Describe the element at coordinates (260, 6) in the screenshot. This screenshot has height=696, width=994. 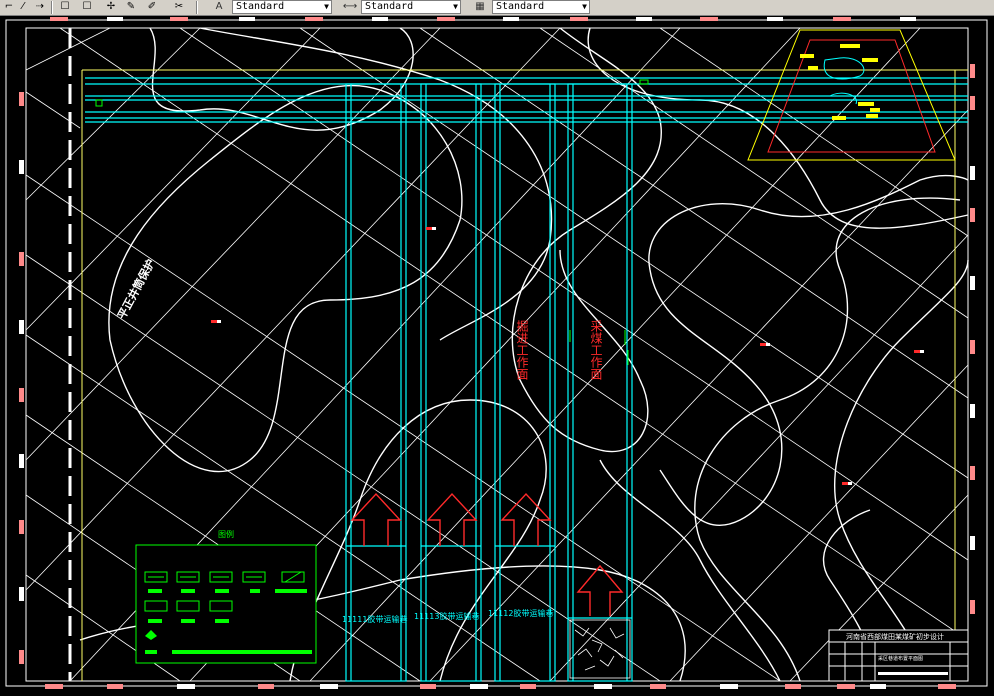
I see `text-style-value: Standard` at that location.